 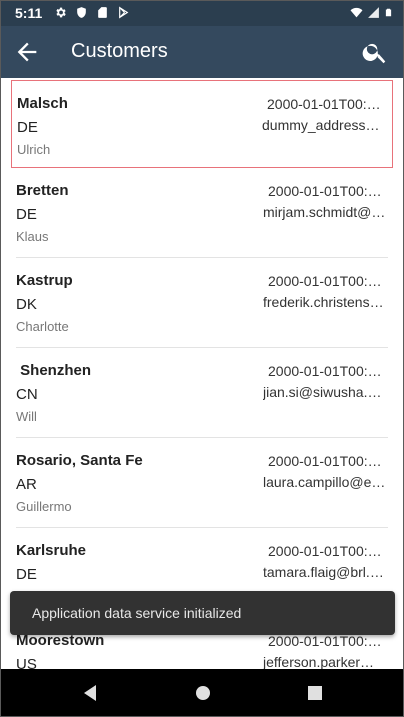 What do you see at coordinates (325, 662) in the screenshot?
I see `customer-email: jefferson.parker@example.com` at bounding box center [325, 662].